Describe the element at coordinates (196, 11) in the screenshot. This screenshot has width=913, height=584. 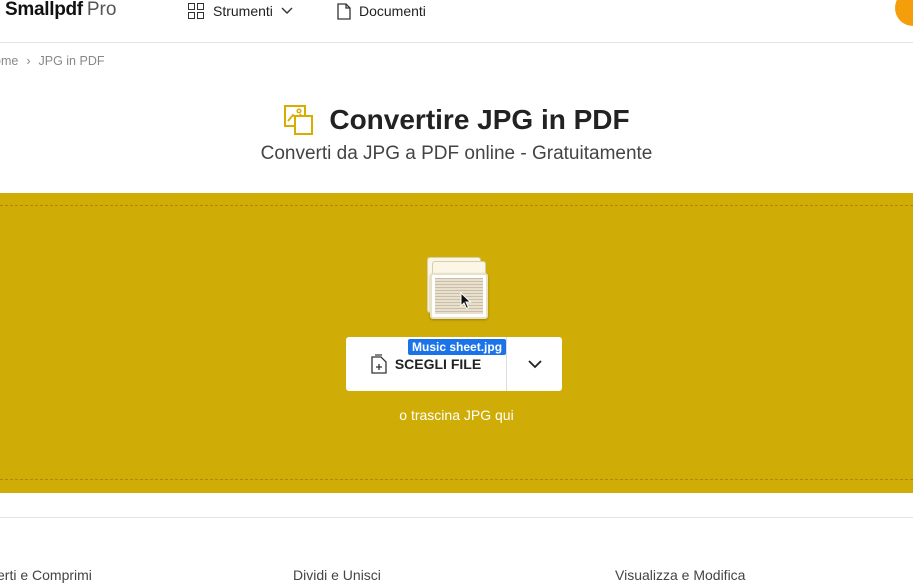
I see `grid-icon` at that location.